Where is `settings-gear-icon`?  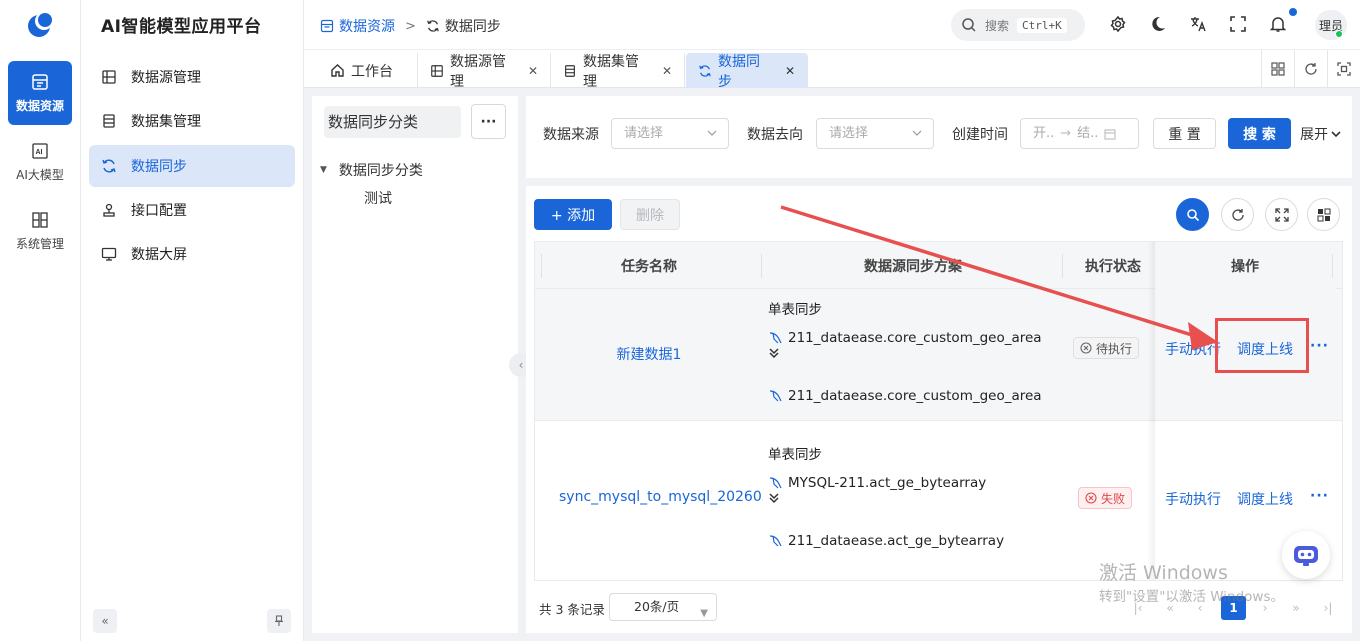
settings-gear-icon is located at coordinates (1119, 25).